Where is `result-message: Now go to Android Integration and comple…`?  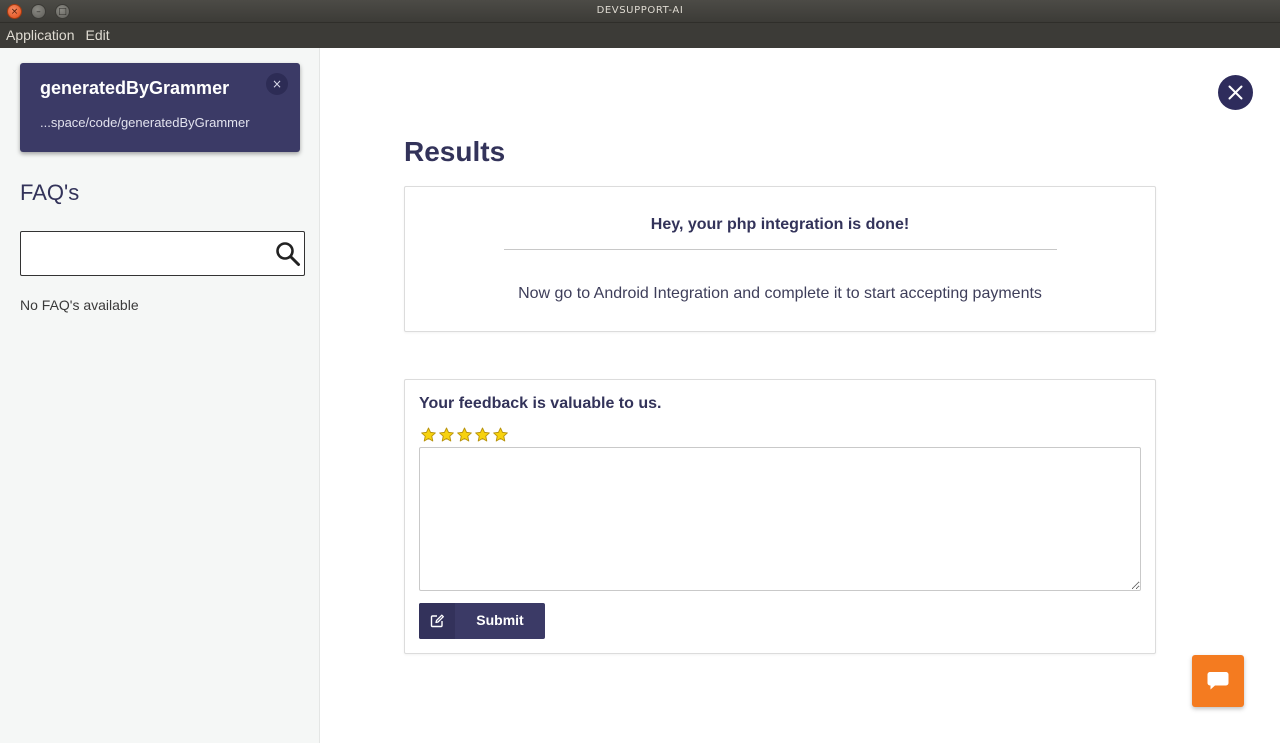 result-message: Now go to Android Integration and comple… is located at coordinates (780, 293).